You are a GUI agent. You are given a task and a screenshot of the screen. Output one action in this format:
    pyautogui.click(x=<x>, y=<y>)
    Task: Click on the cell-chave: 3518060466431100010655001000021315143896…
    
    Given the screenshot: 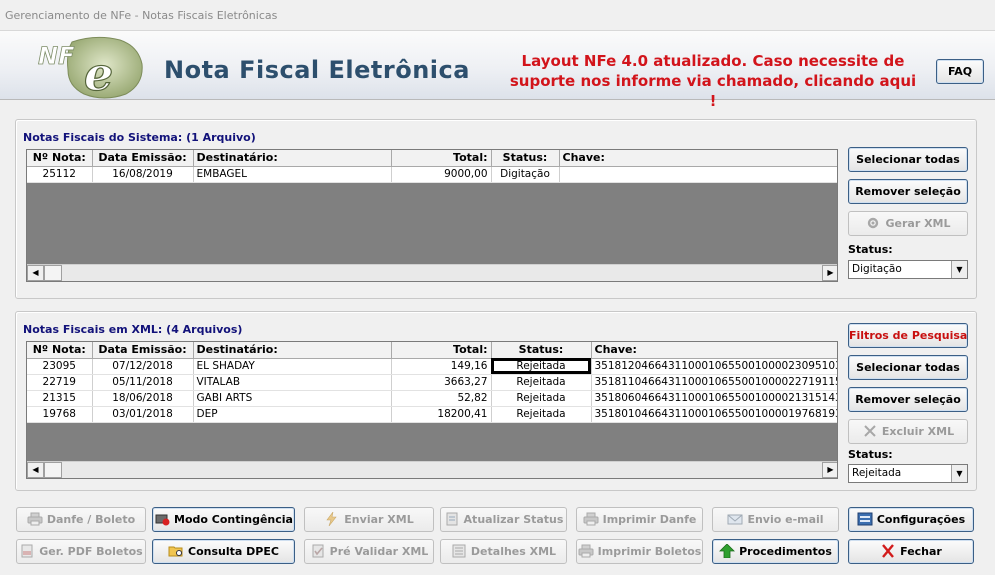 What is the action you would take?
    pyautogui.click(x=714, y=398)
    